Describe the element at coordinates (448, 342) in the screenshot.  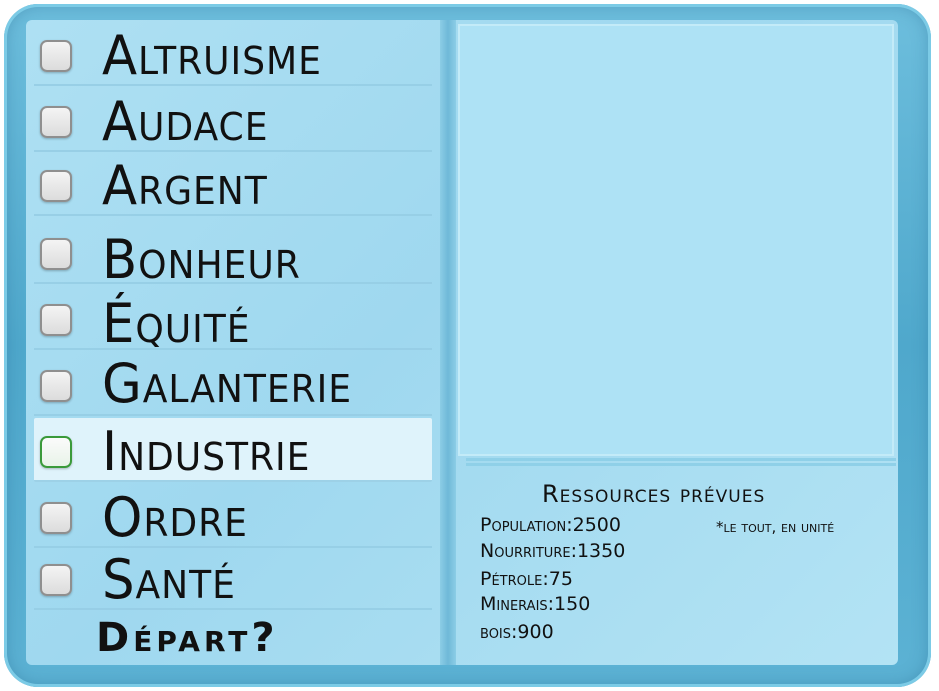
I see `panel-divider` at that location.